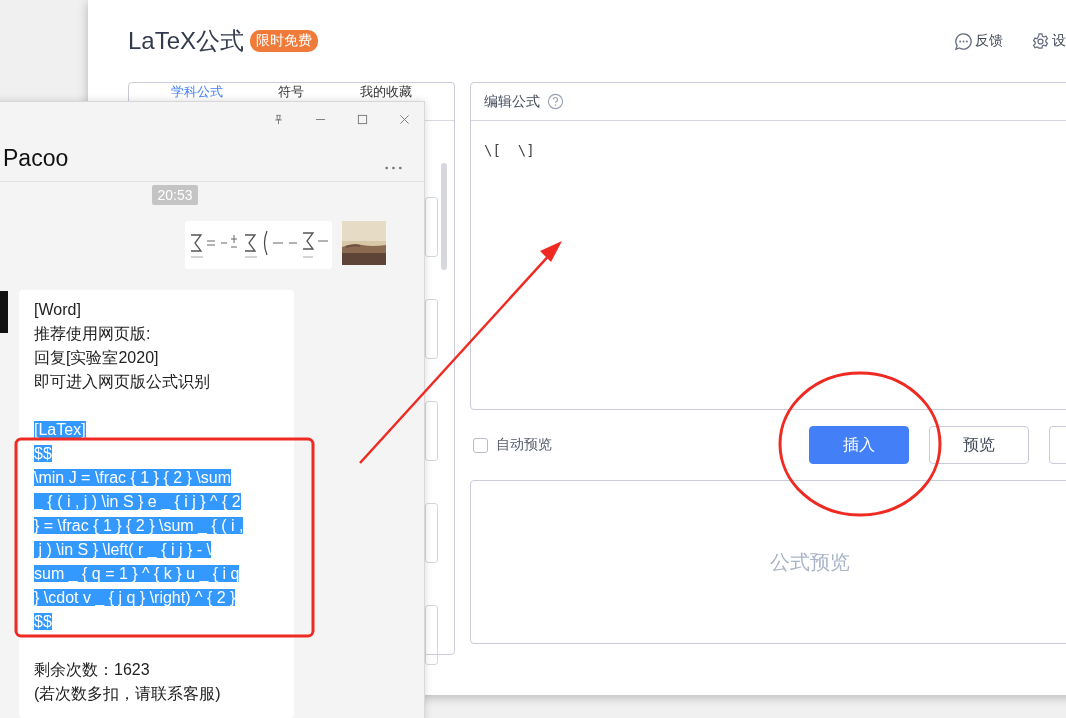 This screenshot has width=1066, height=718. What do you see at coordinates (127, 693) in the screenshot?
I see `message-line: (若次数多扣，请联系客服)` at bounding box center [127, 693].